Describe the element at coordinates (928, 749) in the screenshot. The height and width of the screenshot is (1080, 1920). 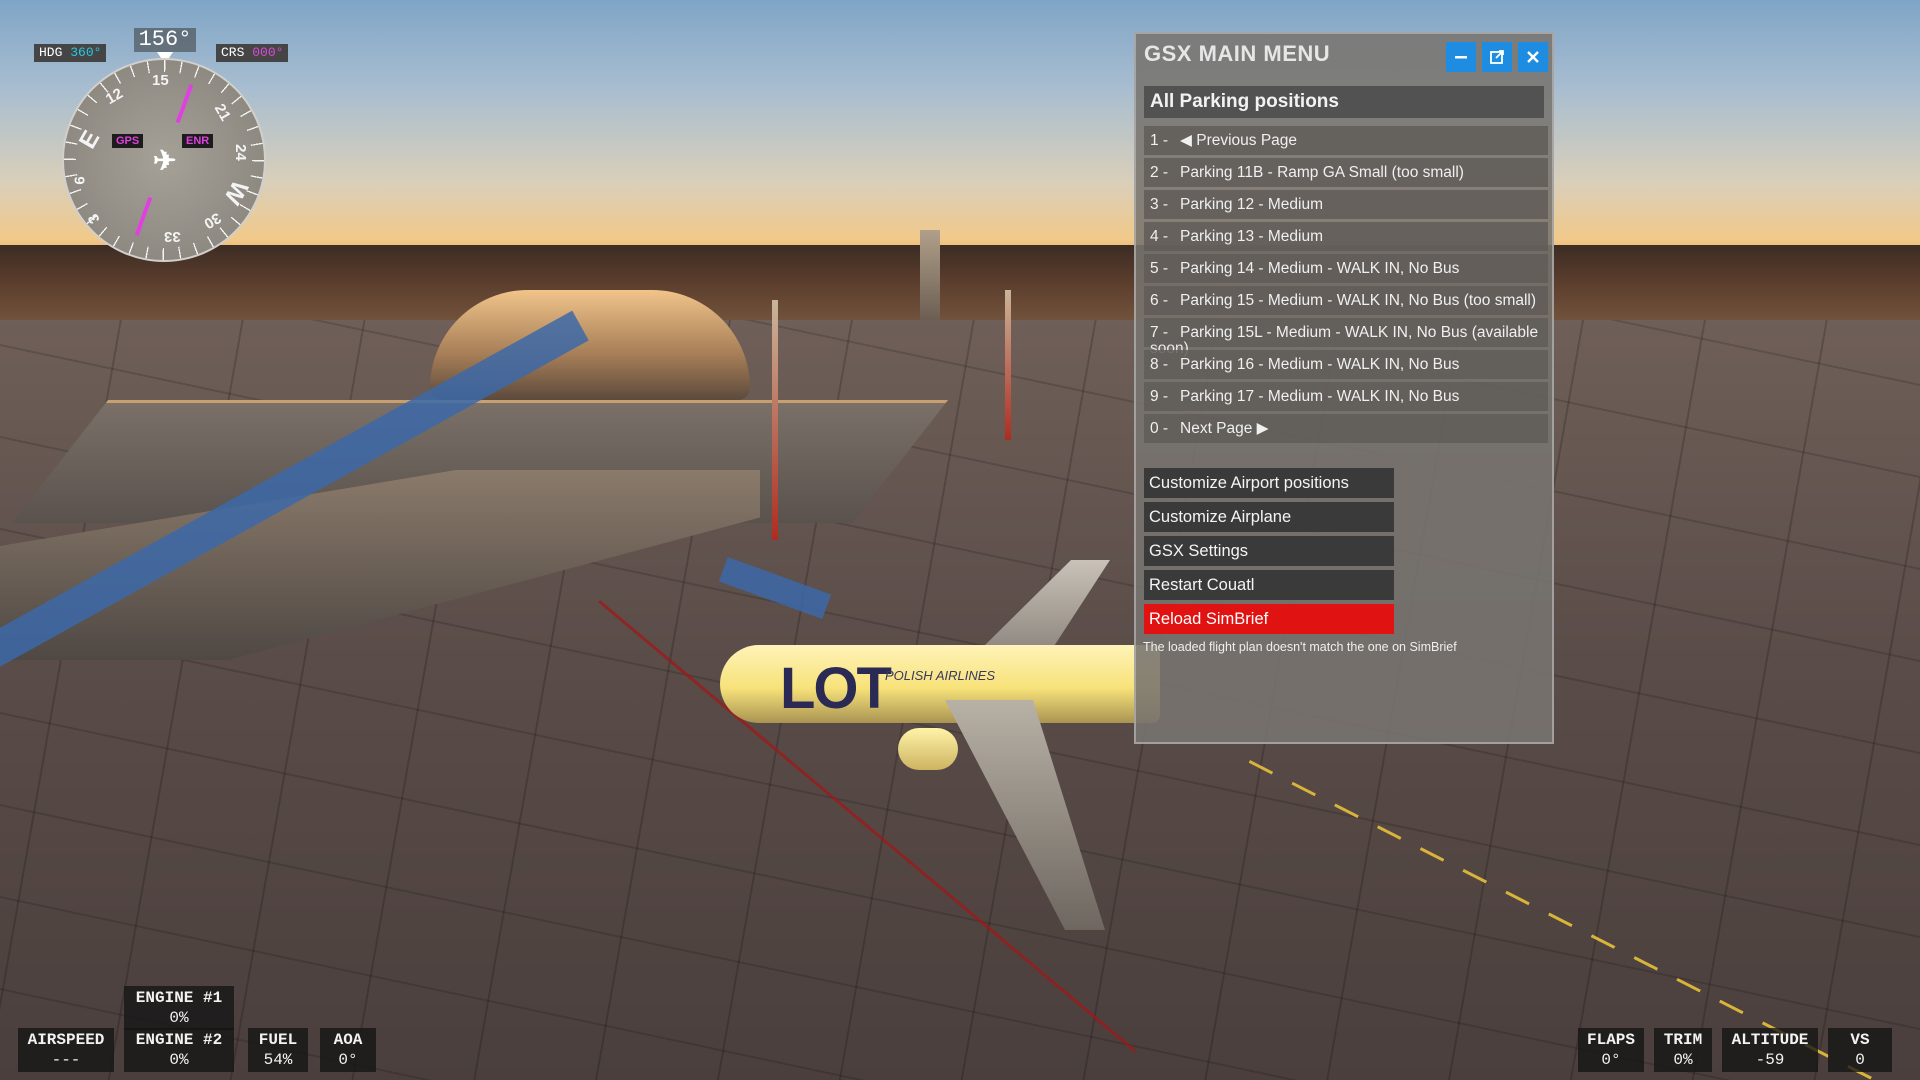
I see `airplane-engine` at that location.